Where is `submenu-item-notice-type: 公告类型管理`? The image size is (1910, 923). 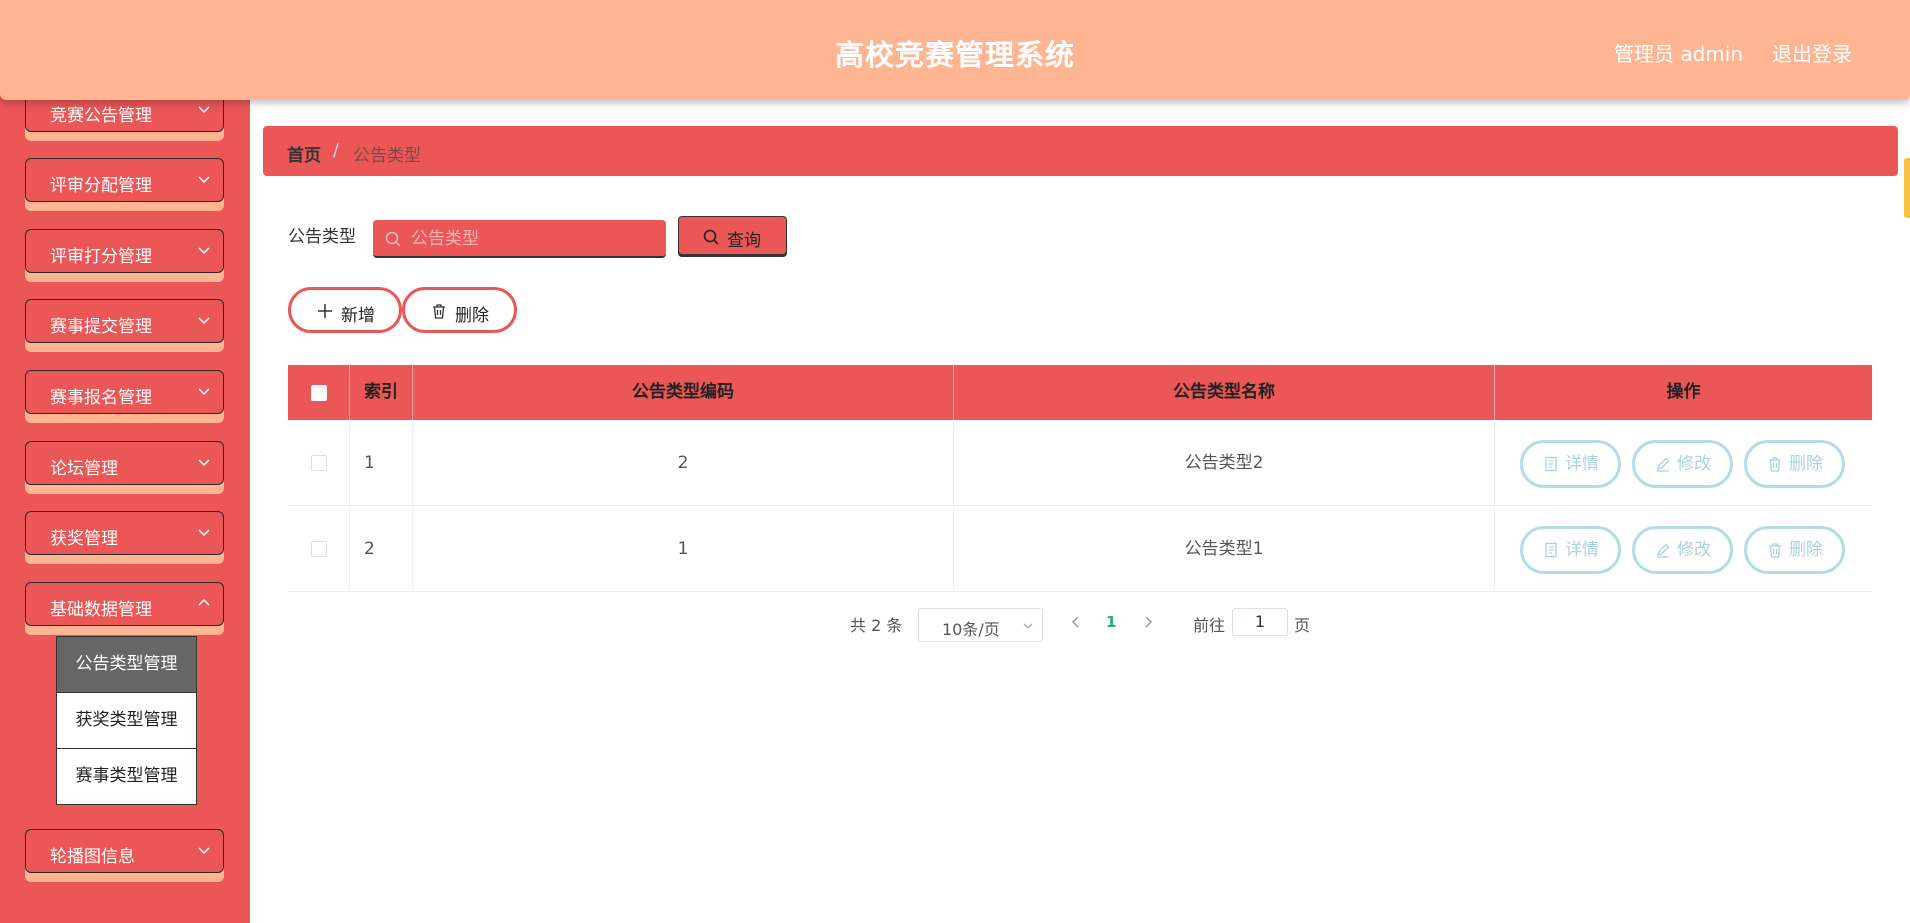 submenu-item-notice-type: 公告类型管理 is located at coordinates (126, 665).